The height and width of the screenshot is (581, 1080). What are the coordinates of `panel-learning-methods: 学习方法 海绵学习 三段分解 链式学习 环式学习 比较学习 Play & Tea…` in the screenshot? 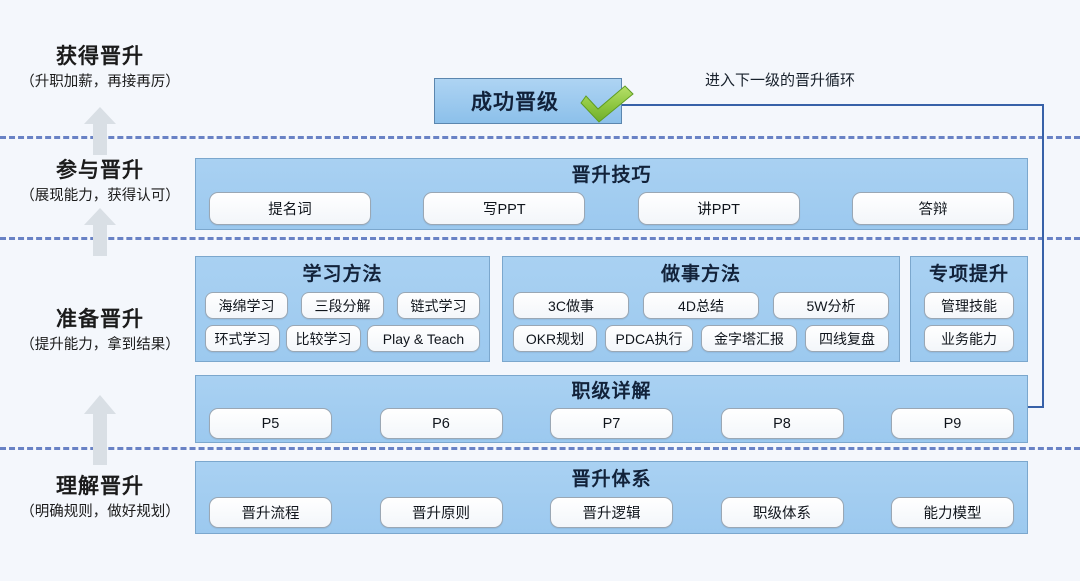 It's located at (342, 309).